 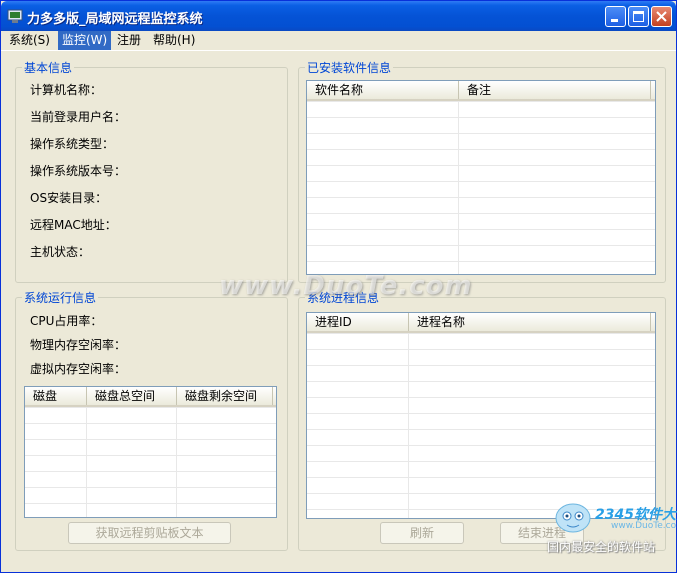 I want to click on os-install-dir-label: OS安装目录：, so click(x=69, y=198).